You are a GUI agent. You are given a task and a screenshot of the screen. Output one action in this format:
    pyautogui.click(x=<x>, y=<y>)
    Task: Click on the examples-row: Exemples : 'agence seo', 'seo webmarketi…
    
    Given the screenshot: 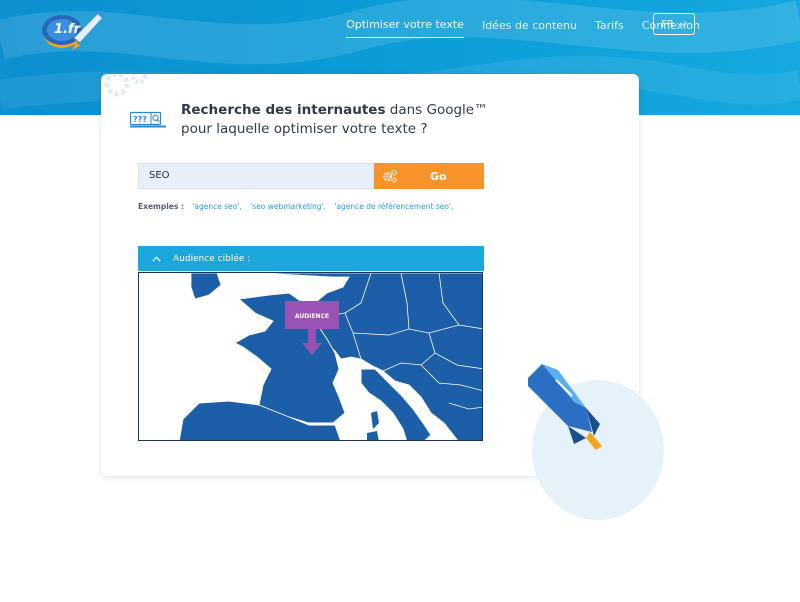 What is the action you would take?
    pyautogui.click(x=295, y=206)
    